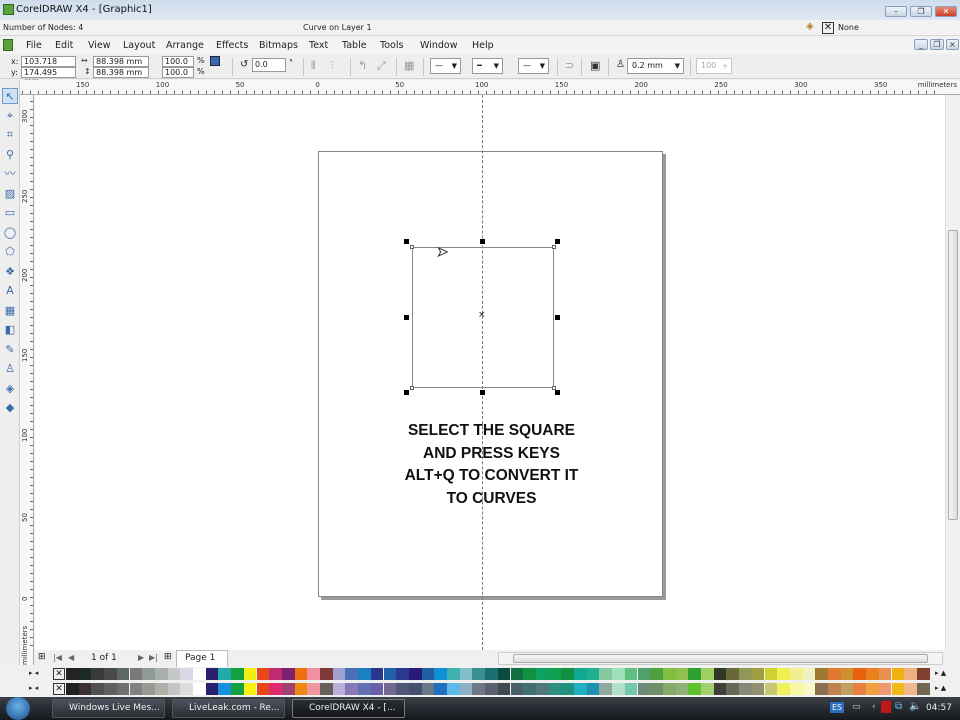 Image resolution: width=960 pixels, height=720 pixels. I want to click on menu-window: Window, so click(438, 45).